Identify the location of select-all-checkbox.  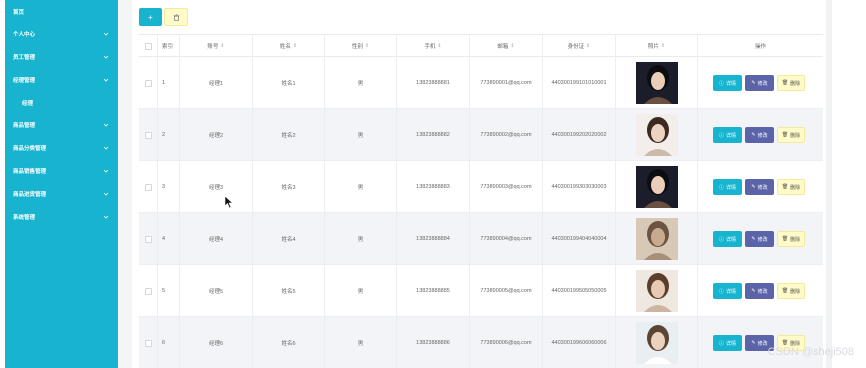
(148, 46).